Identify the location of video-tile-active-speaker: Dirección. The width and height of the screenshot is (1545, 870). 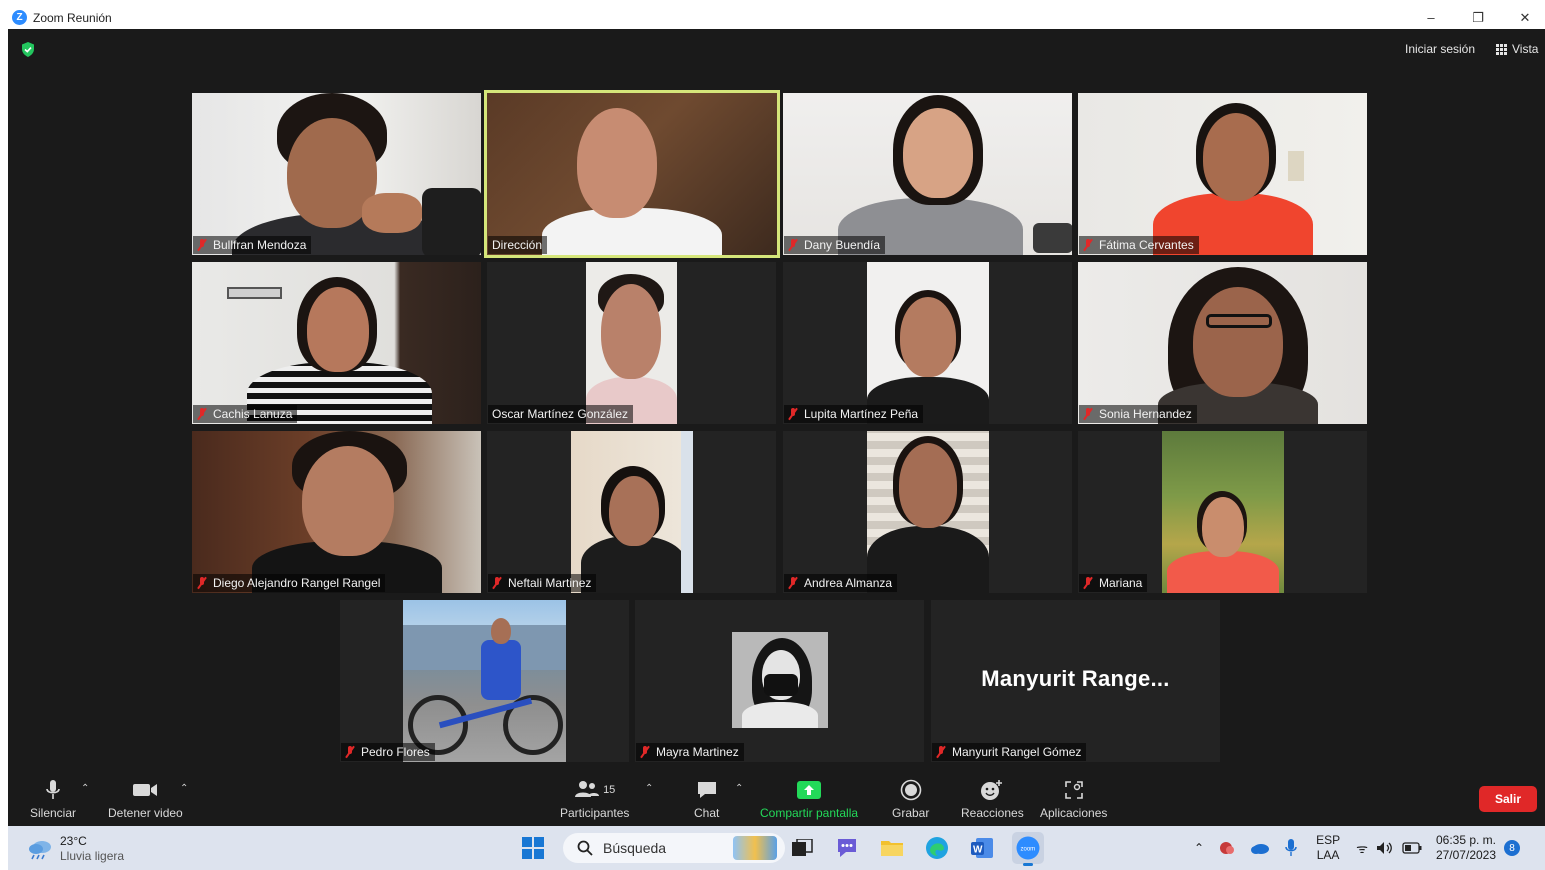
(632, 174).